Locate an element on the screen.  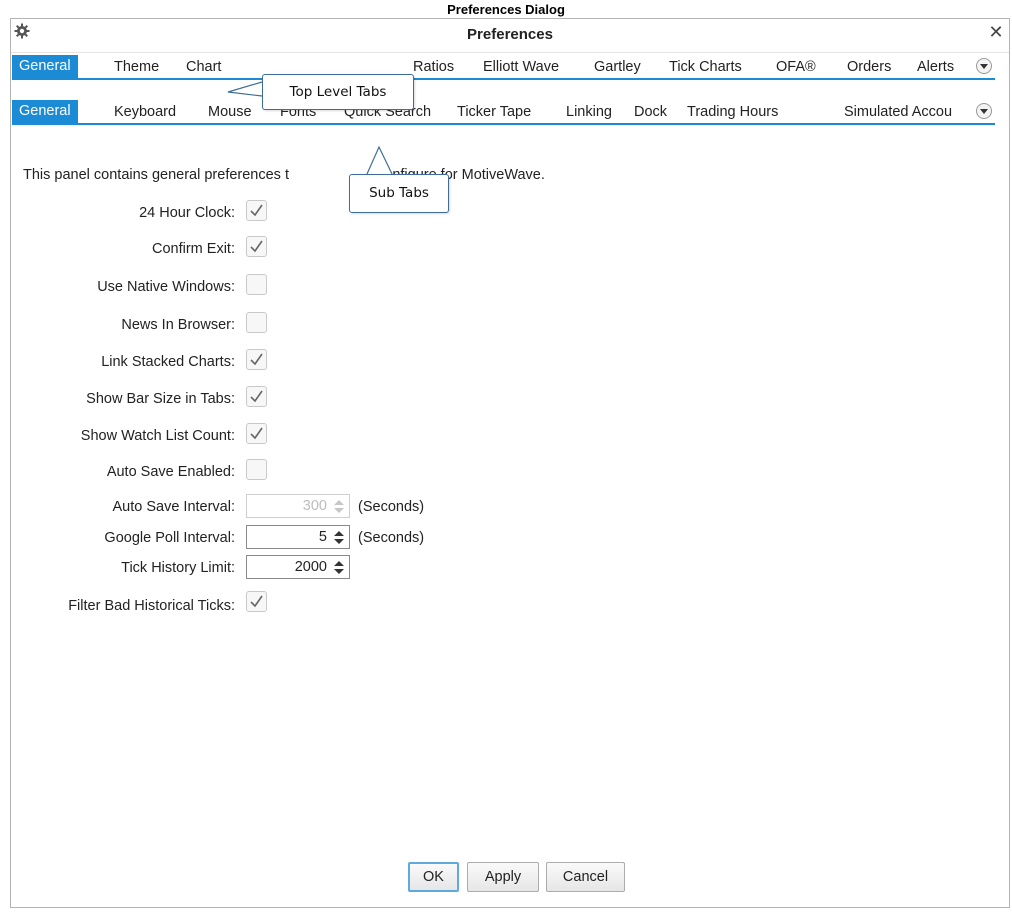
google-poll-interval-value: 5 is located at coordinates (322, 537).